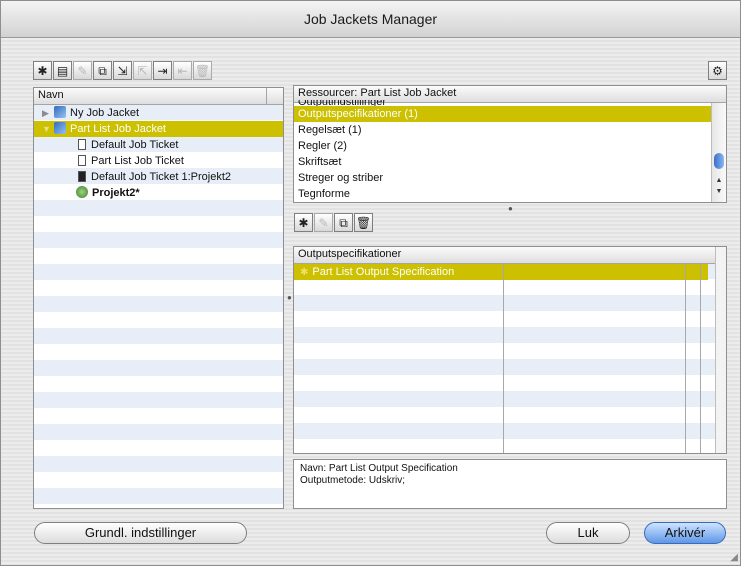 The image size is (742, 567). Describe the element at coordinates (502, 194) in the screenshot. I see `resource-tegnforme: Tegnforme` at that location.